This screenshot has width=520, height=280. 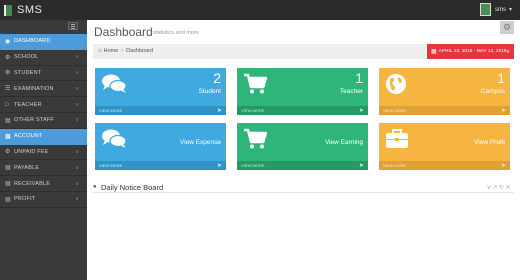 What do you see at coordinates (302, 91) in the screenshot?
I see `tile-teacher: 1 Teacher VIEW MORE ➤` at bounding box center [302, 91].